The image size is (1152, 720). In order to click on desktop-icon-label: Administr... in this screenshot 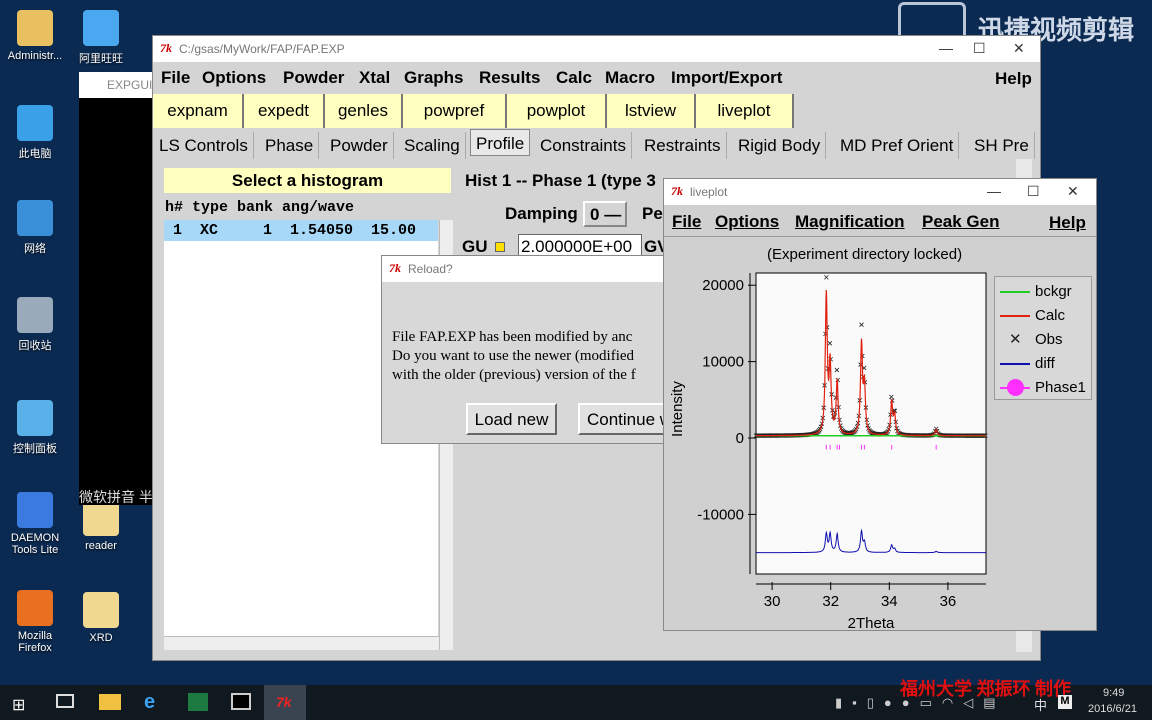, I will do `click(35, 56)`.